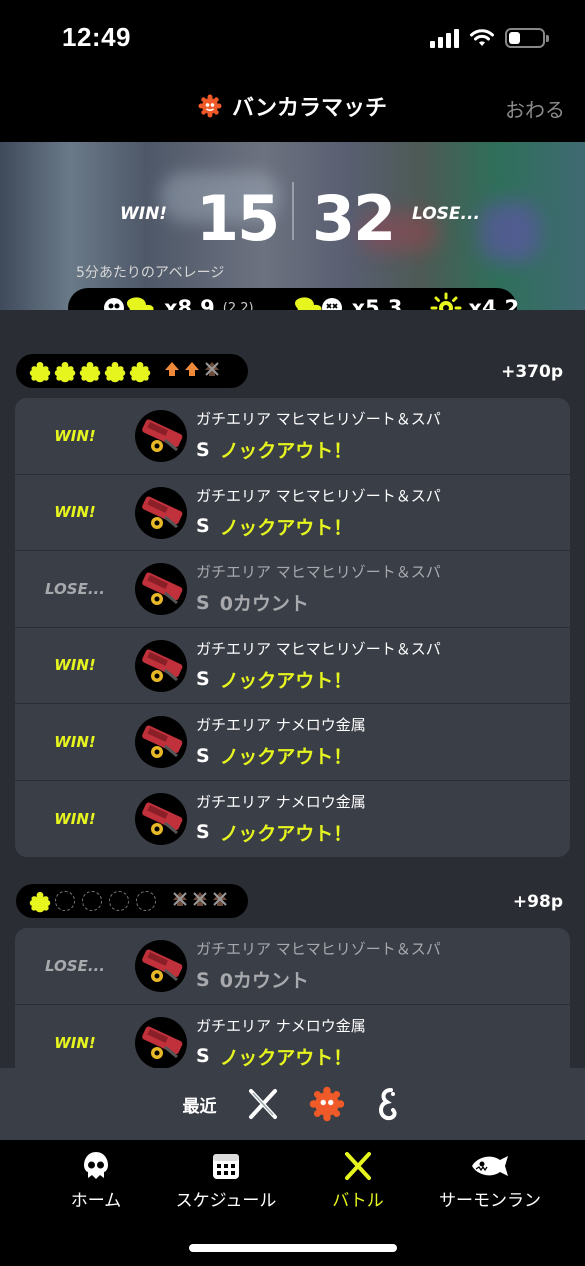 The image size is (585, 1266). What do you see at coordinates (327, 1104) in the screenshot?
I see `anarchy-battle-filter-icon` at bounding box center [327, 1104].